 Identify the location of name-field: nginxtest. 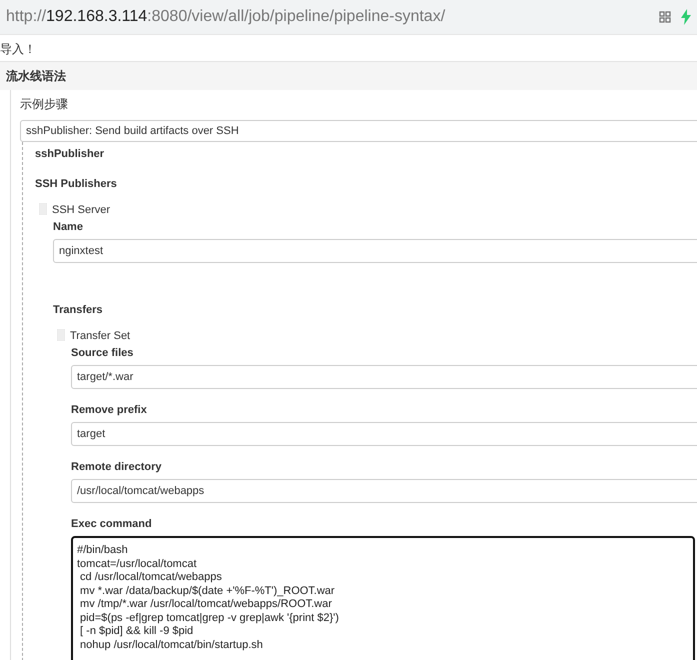
(375, 251).